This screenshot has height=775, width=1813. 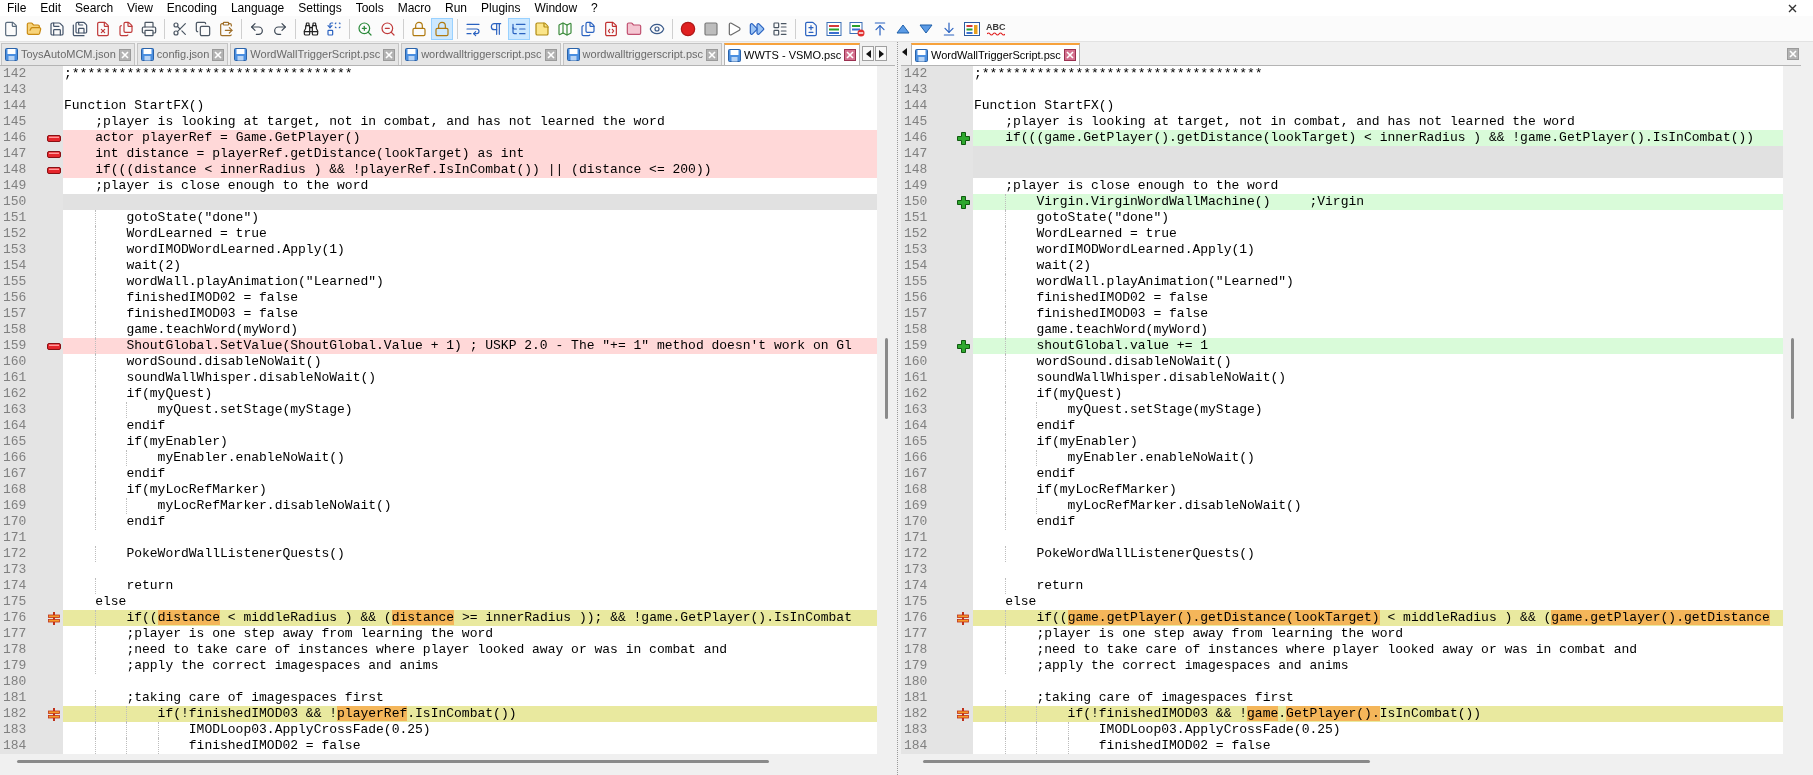 What do you see at coordinates (1118, 74) in the screenshot?
I see `code-line: ;************************************` at bounding box center [1118, 74].